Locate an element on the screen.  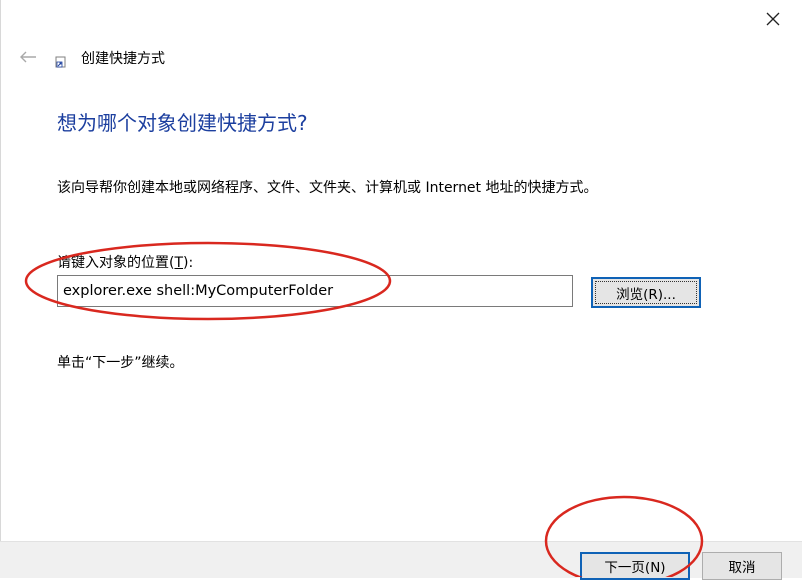
cancel-button: 取消 is located at coordinates (742, 566).